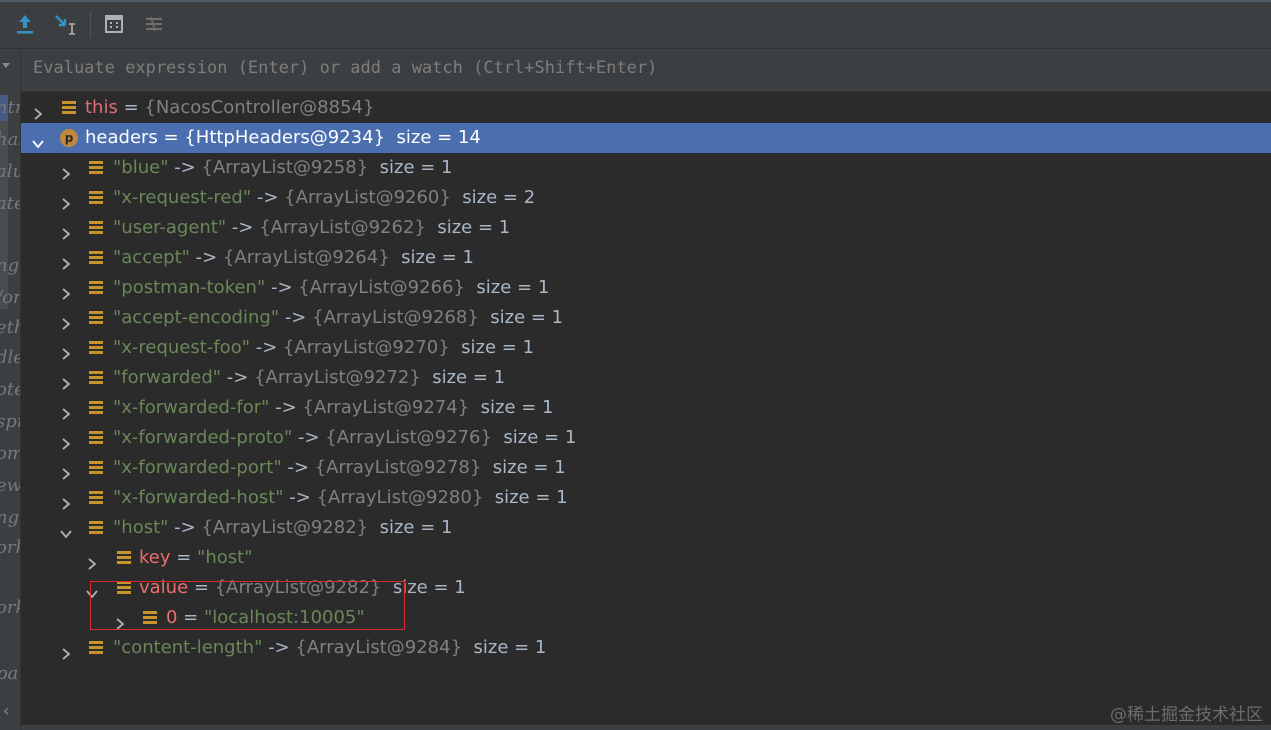 The width and height of the screenshot is (1271, 730). What do you see at coordinates (10, 171) in the screenshot?
I see `gutter-fragment: alu` at bounding box center [10, 171].